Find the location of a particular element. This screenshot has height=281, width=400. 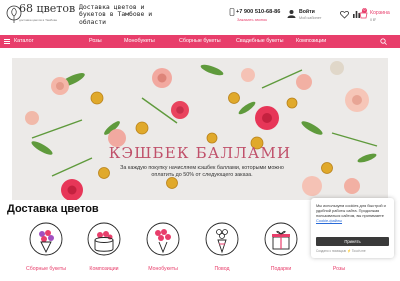

menu-burger-icon is located at coordinates (7, 41).